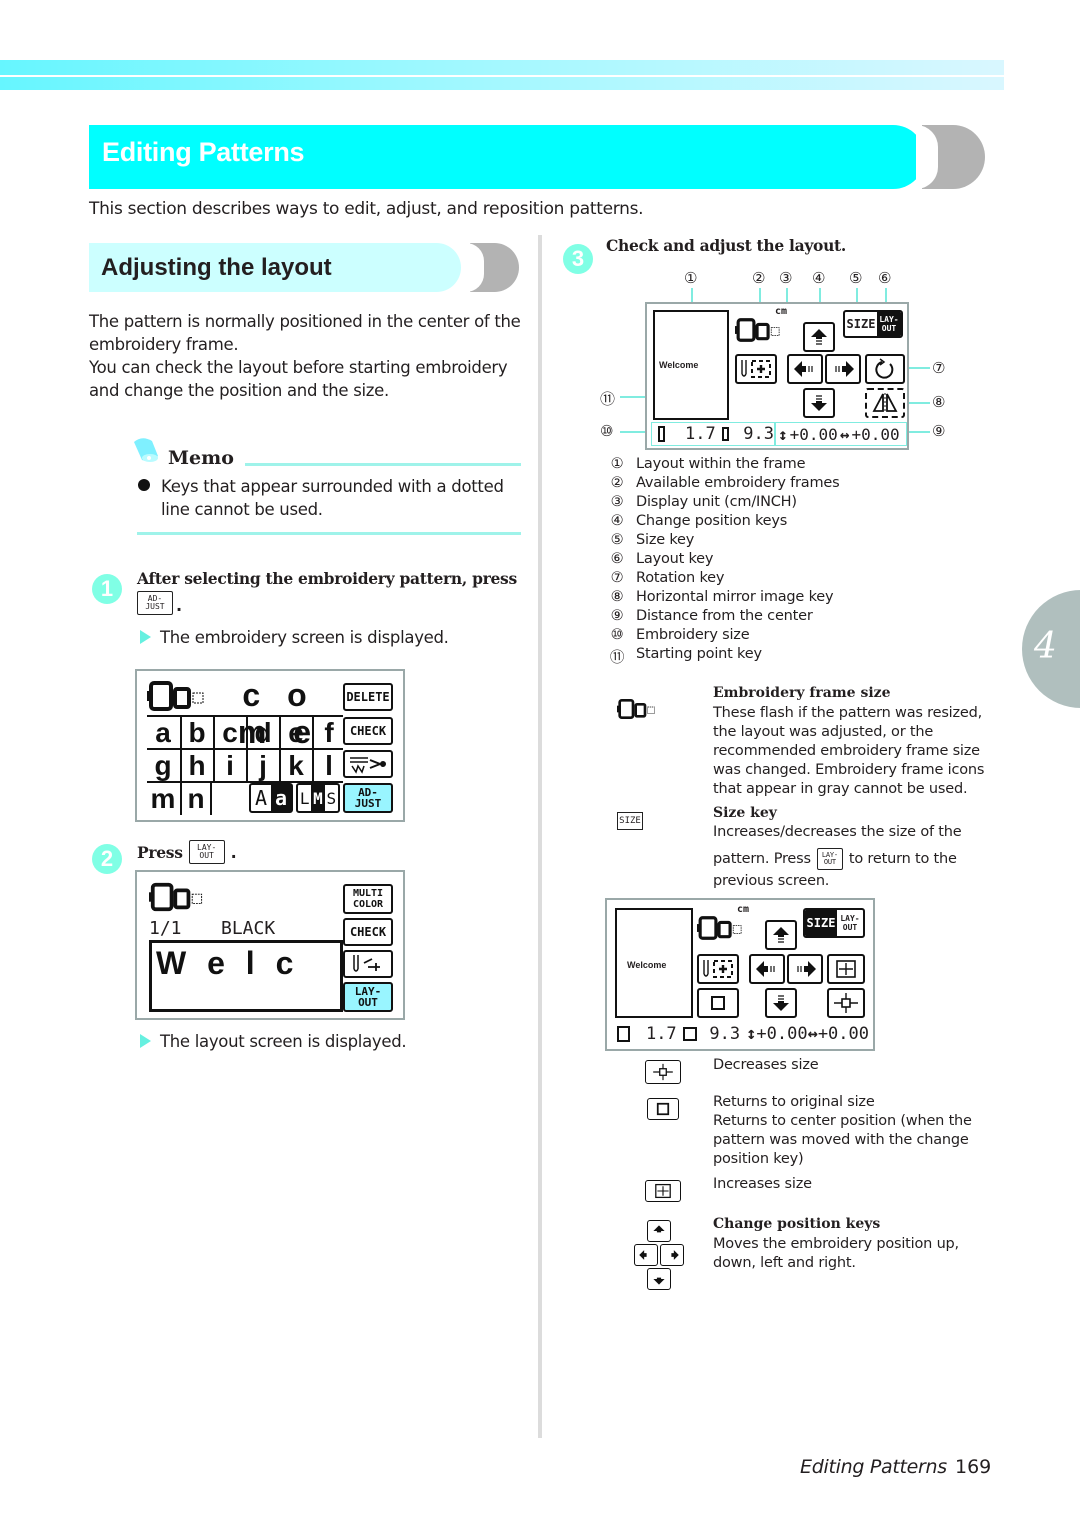 Image resolution: width=1080 pixels, height=1526 pixels. Describe the element at coordinates (163, 766) in the screenshot. I see `char-key-g: g` at that location.